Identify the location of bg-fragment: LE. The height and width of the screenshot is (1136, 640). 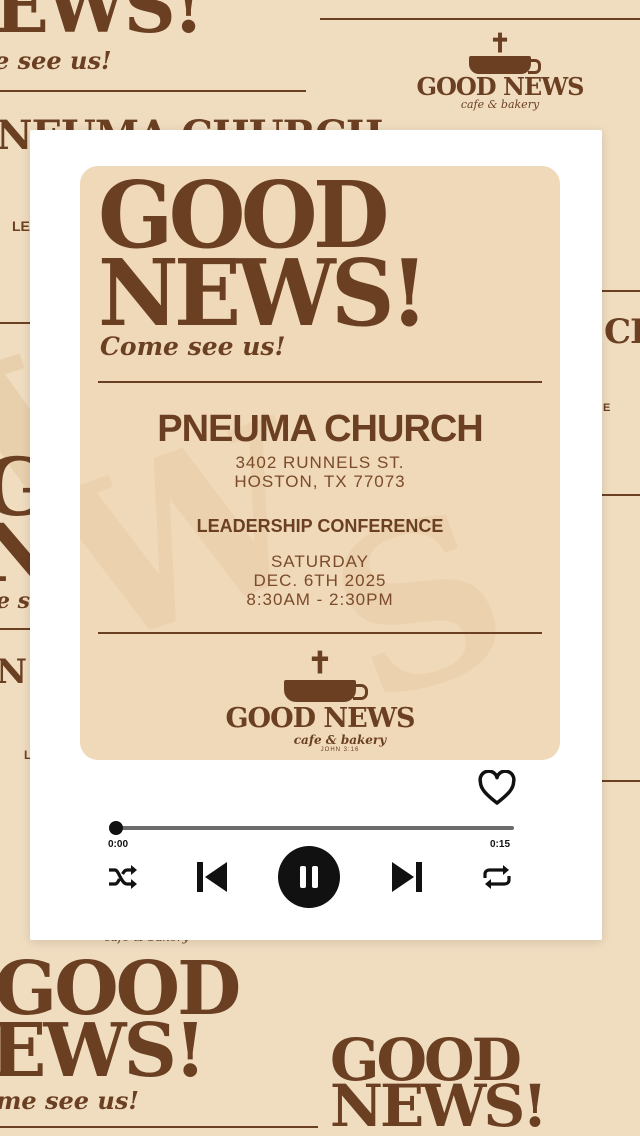
(21, 226).